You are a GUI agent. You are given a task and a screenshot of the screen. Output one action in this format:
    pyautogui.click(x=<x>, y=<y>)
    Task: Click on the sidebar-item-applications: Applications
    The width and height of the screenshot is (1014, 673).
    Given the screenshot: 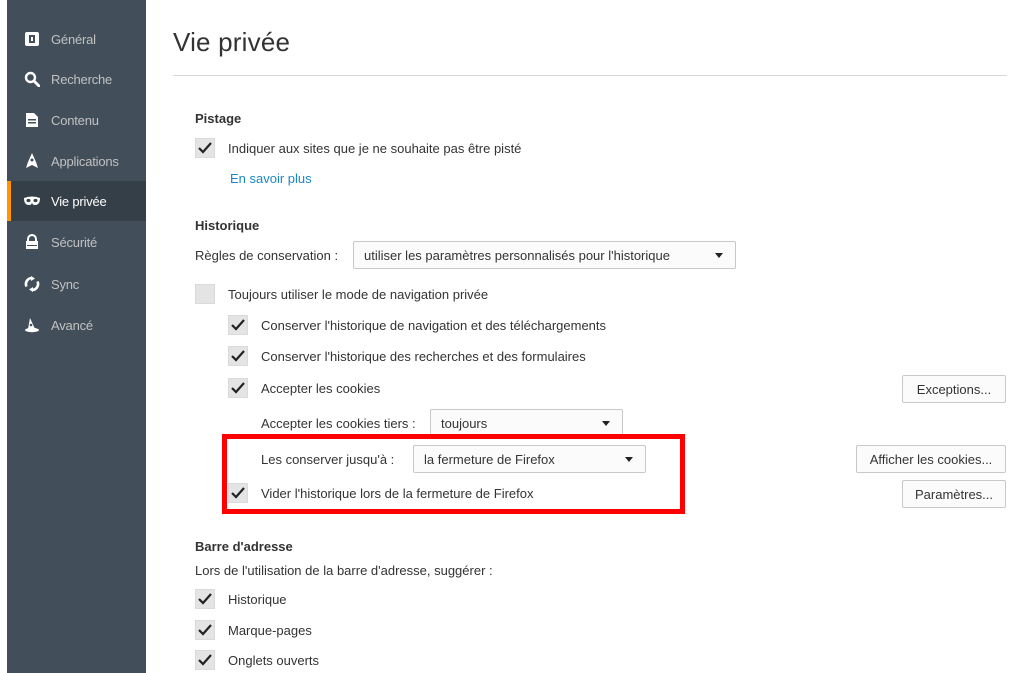 What is the action you would take?
    pyautogui.click(x=76, y=161)
    